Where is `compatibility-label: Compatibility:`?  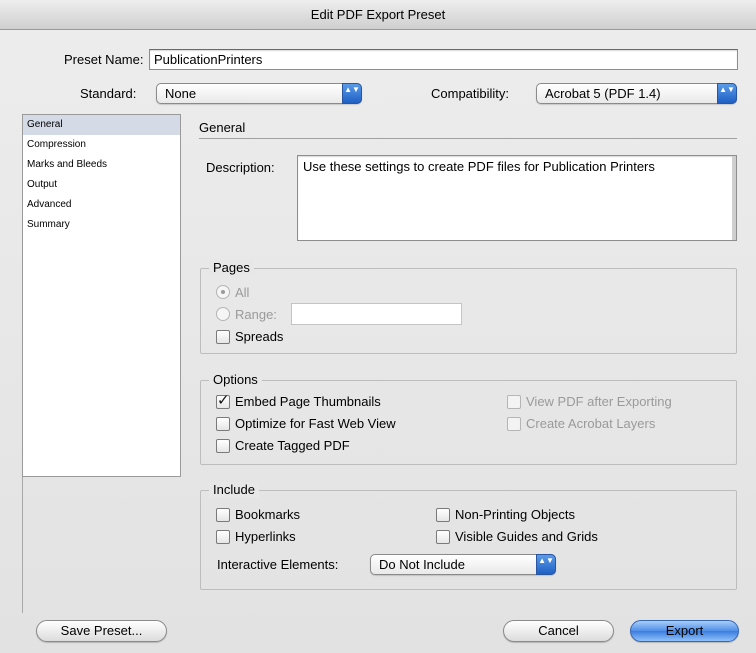 compatibility-label: Compatibility: is located at coordinates (470, 93).